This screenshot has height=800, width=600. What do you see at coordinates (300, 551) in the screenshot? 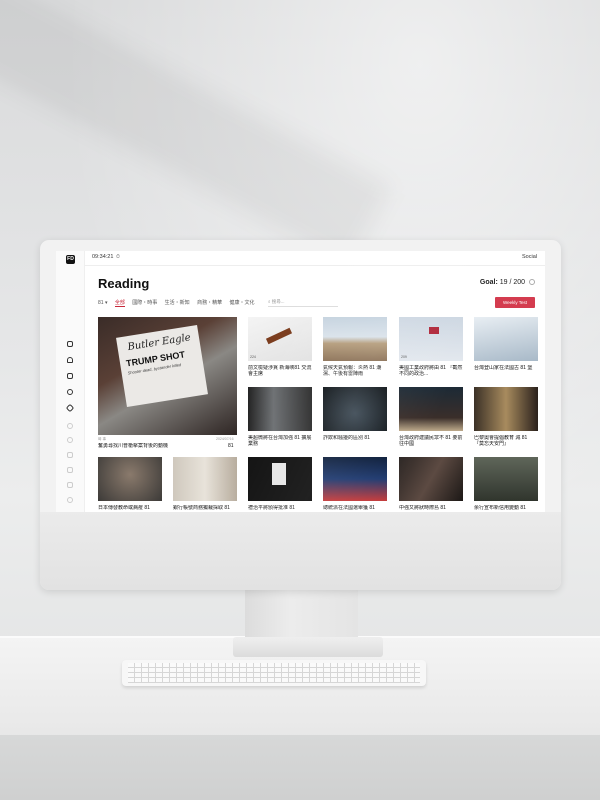
I see `monitor-chin` at bounding box center [300, 551].